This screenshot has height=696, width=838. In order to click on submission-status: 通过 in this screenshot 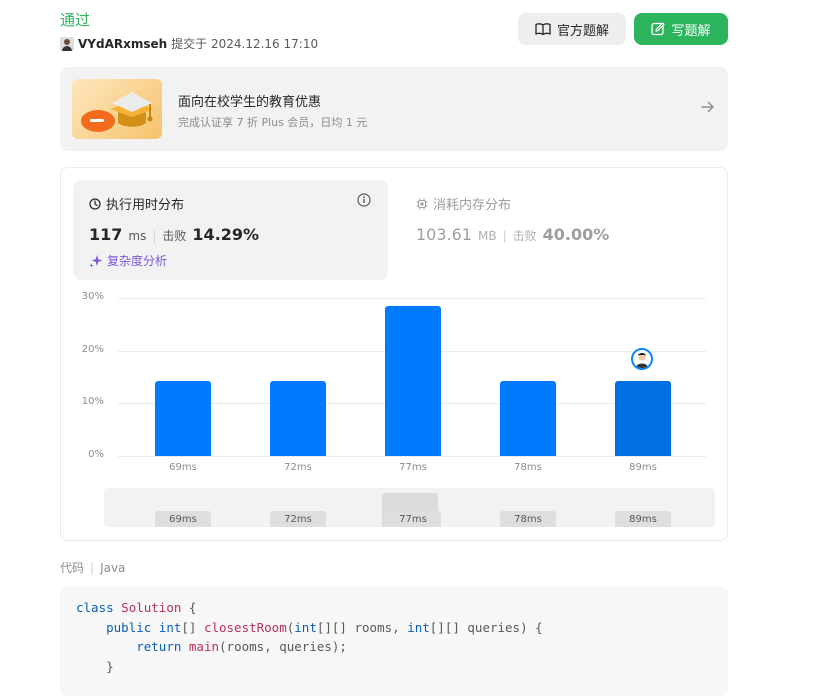, I will do `click(75, 20)`.